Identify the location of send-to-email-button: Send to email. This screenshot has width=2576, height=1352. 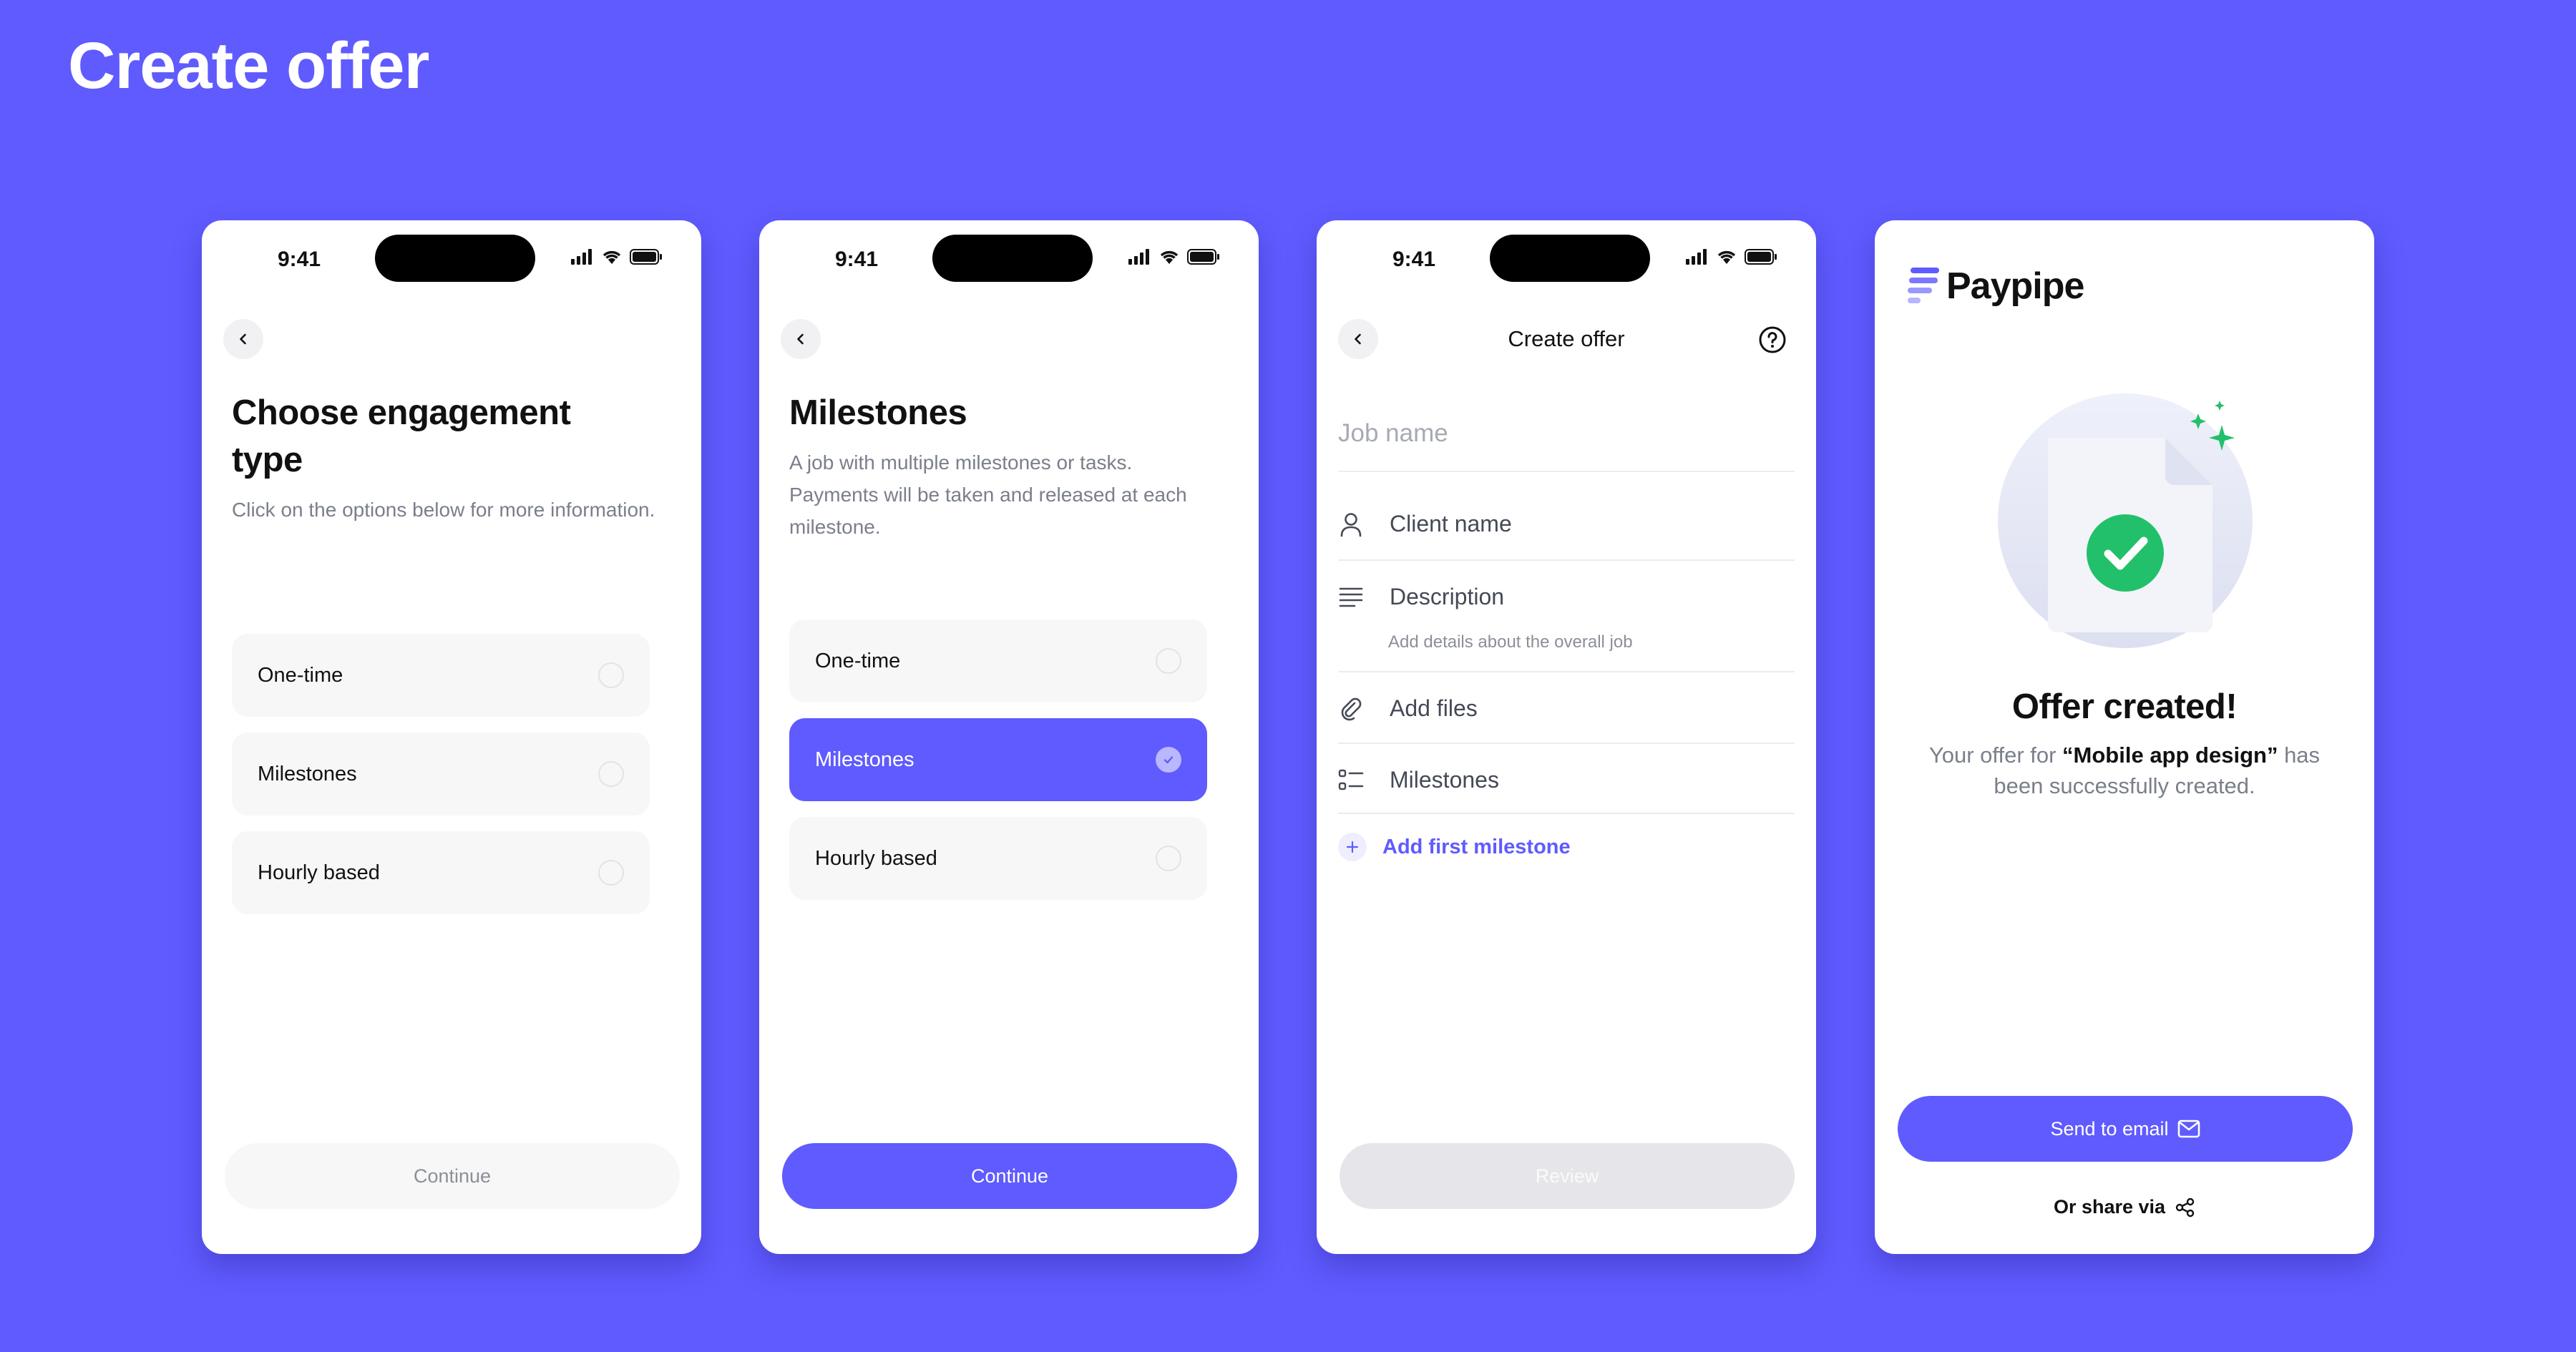
(2125, 1129).